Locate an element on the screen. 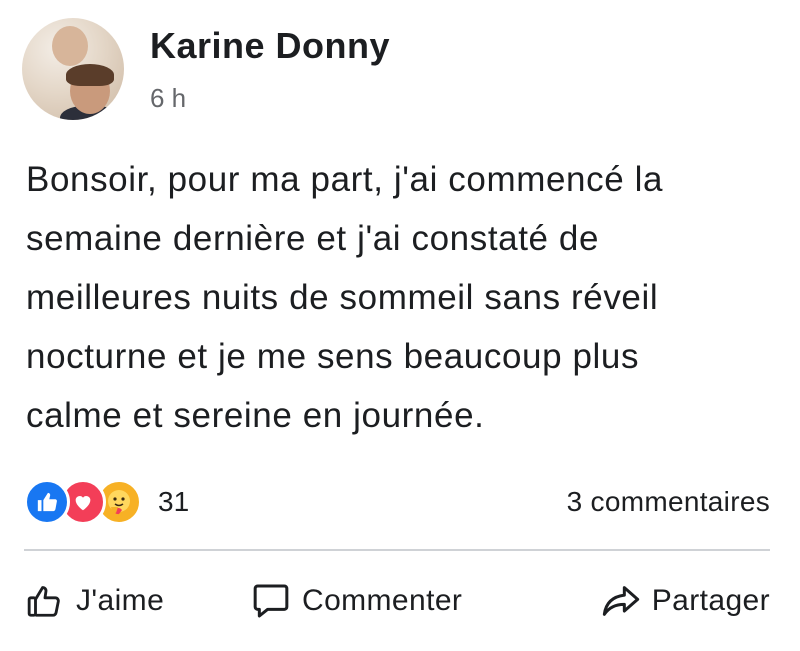  like-label: J'aime is located at coordinates (120, 600).